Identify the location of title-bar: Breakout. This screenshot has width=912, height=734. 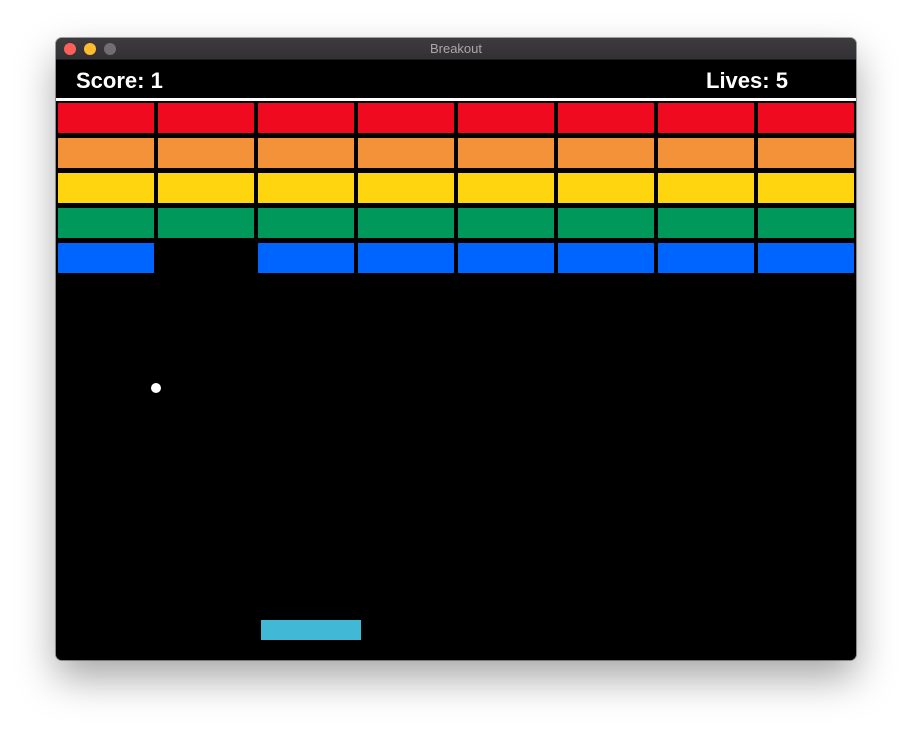
(456, 49).